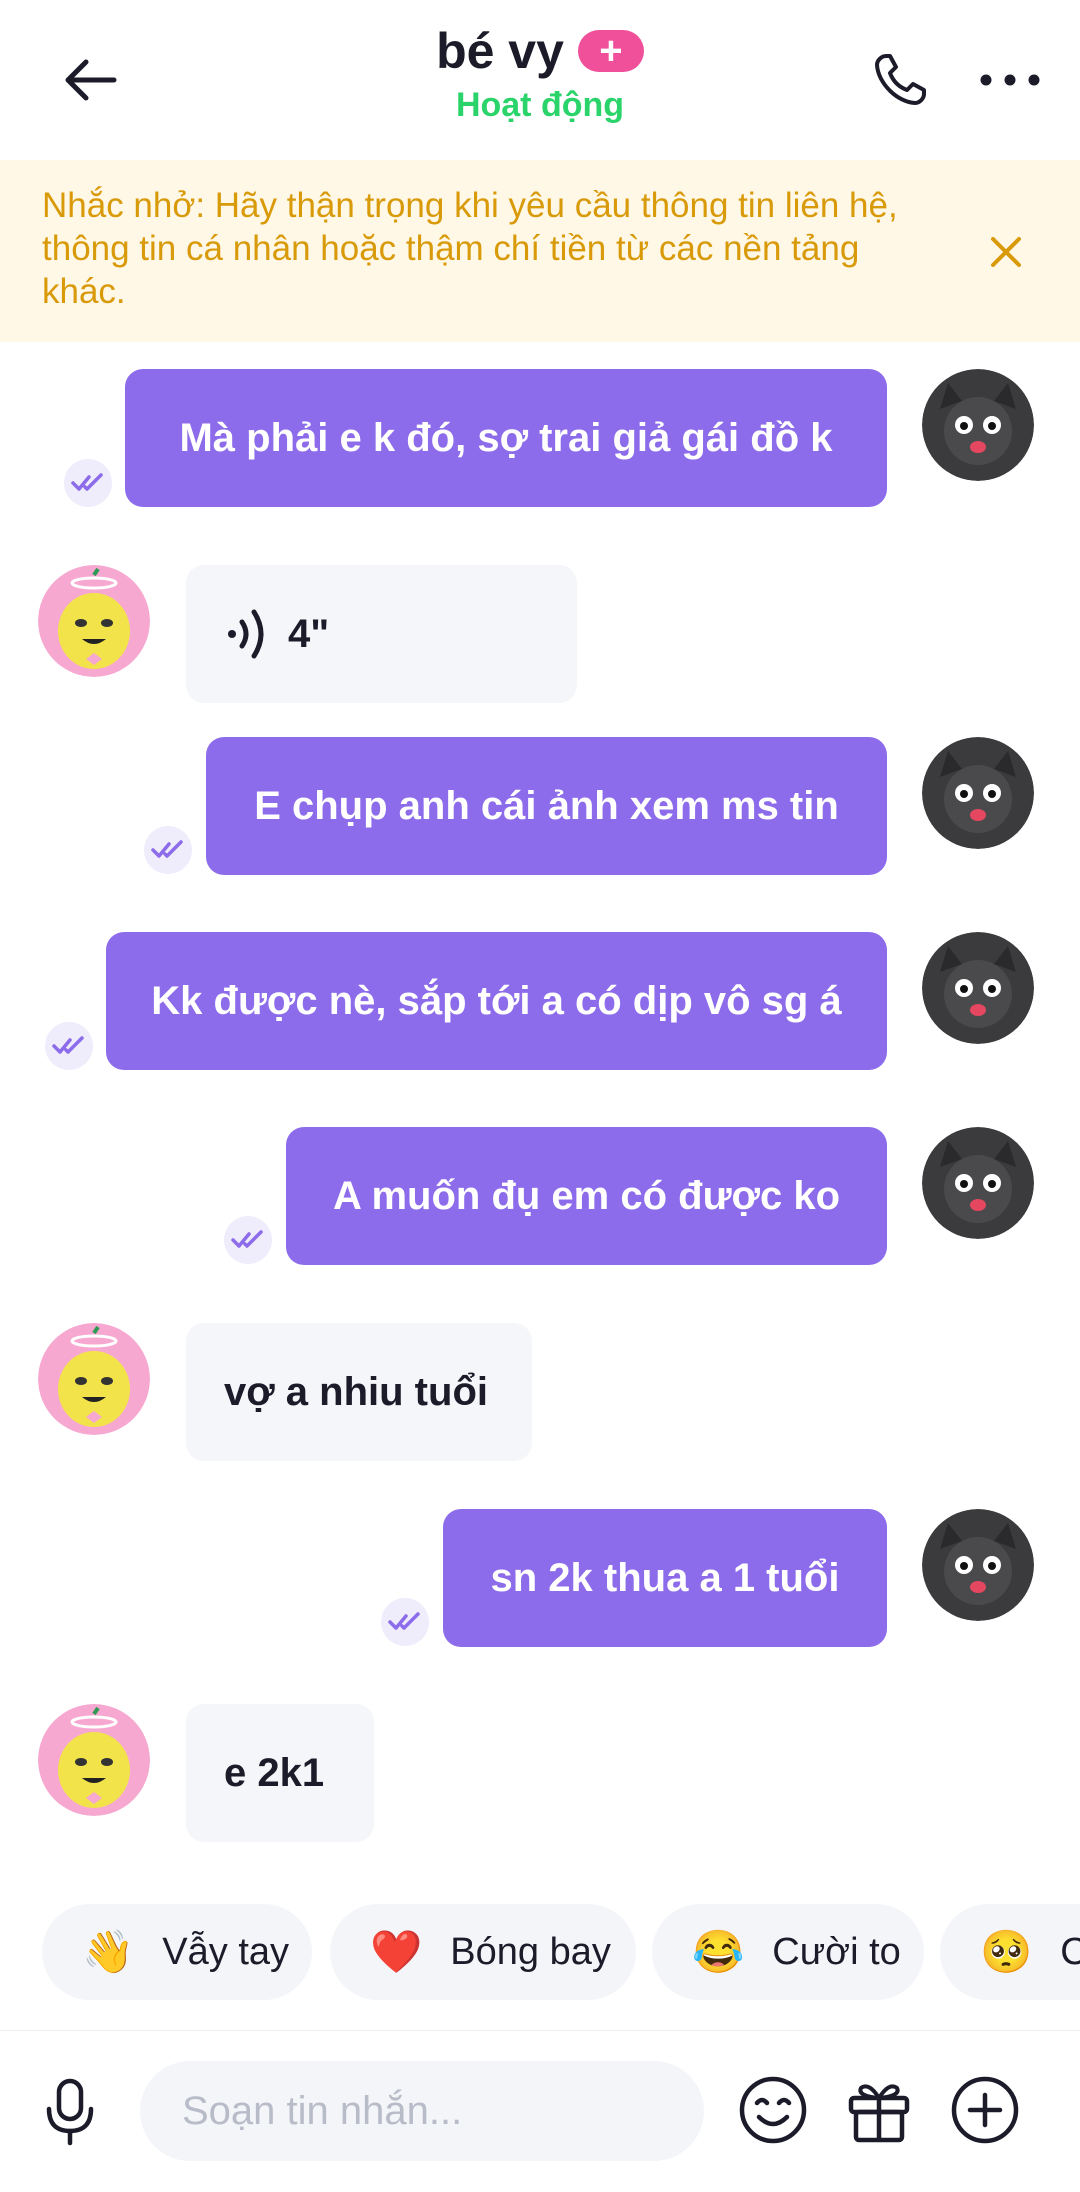  I want to click on quick-reaction-label: C, so click(1070, 1951).